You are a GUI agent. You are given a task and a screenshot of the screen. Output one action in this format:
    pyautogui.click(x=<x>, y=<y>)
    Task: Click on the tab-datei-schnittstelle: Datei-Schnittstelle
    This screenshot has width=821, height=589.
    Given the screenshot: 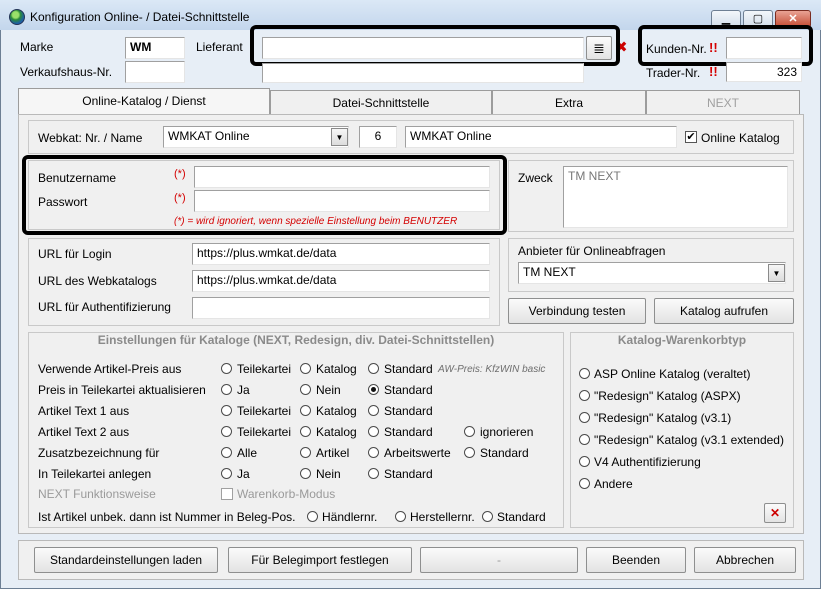 What is the action you would take?
    pyautogui.click(x=381, y=102)
    